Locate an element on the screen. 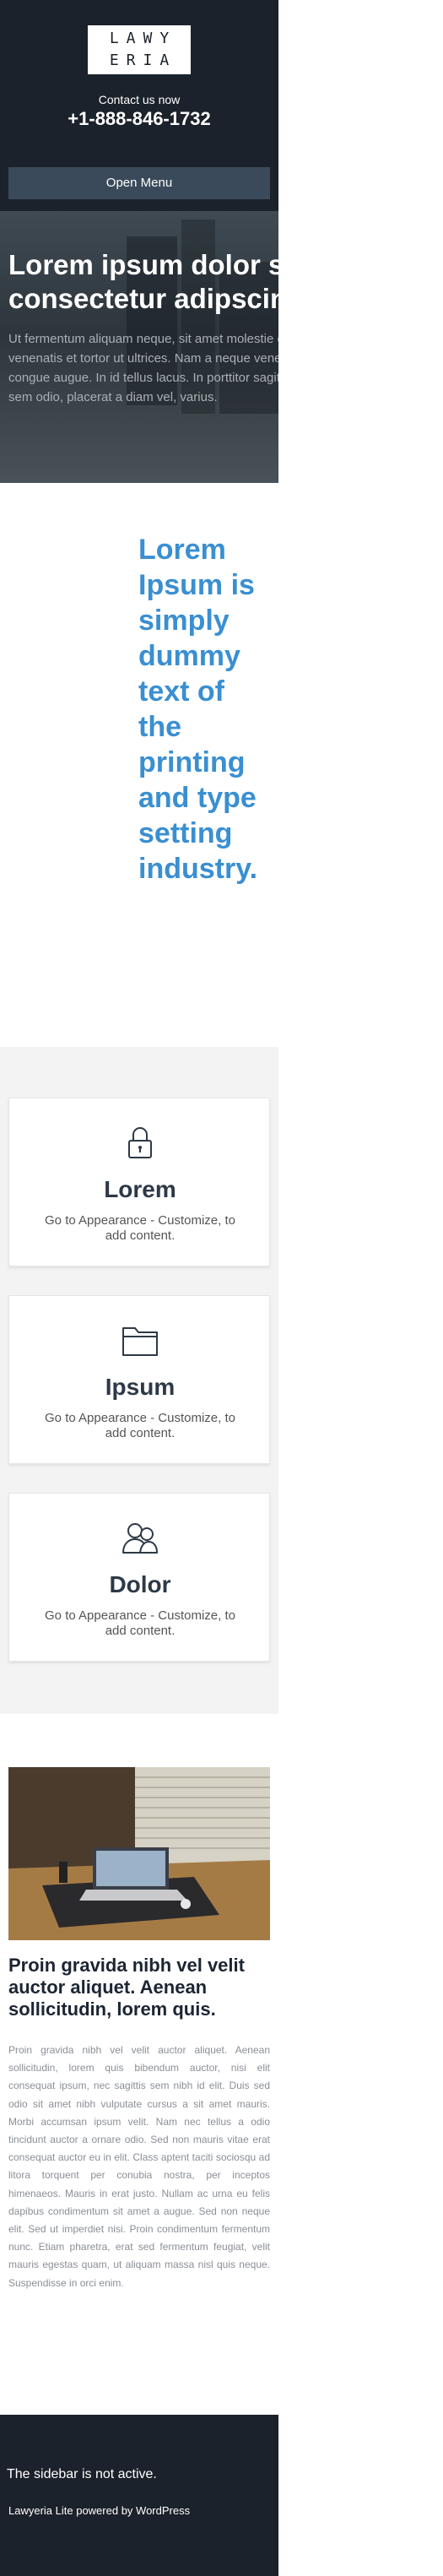  lock-icon is located at coordinates (140, 1143).